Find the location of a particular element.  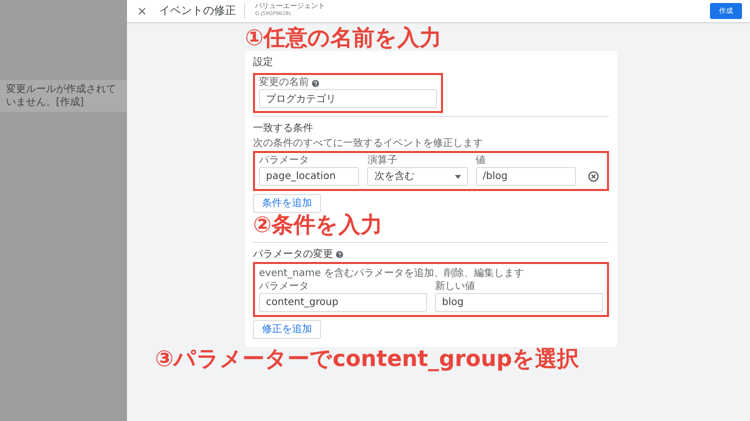

card-title: 設定 is located at coordinates (263, 63).